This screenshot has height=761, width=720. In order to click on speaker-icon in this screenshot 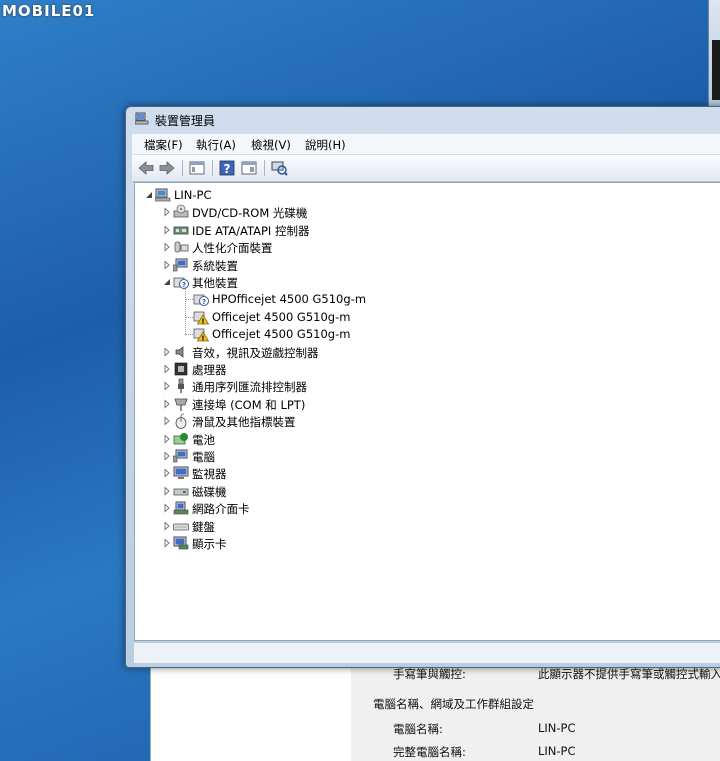, I will do `click(179, 351)`.